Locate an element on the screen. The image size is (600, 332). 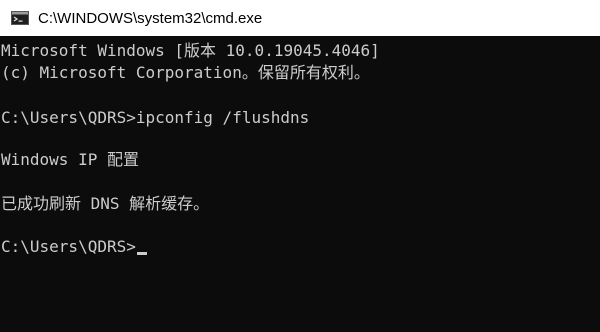
cmd-console-icon is located at coordinates (20, 18).